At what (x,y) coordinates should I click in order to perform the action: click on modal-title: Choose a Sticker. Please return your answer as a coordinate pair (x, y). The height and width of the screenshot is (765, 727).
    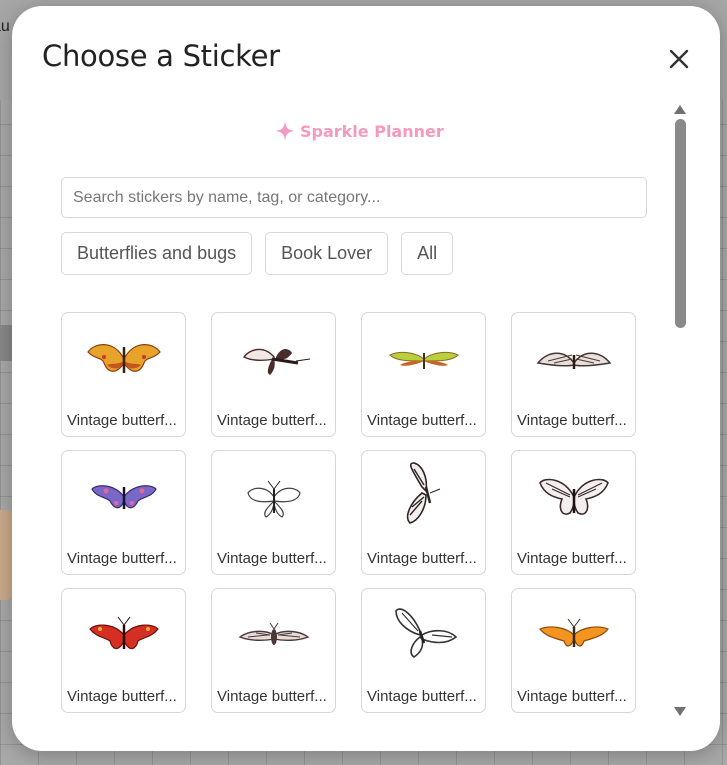
    Looking at the image, I should click on (161, 56).